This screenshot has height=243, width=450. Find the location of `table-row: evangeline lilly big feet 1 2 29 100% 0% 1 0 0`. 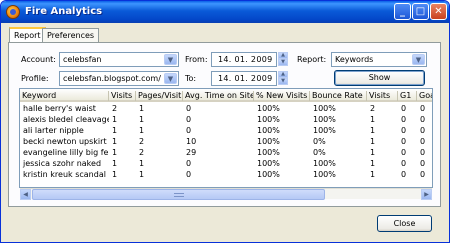

table-row: evangeline lilly big feet 1 2 29 100% 0% 1 0 0 is located at coordinates (226, 153).